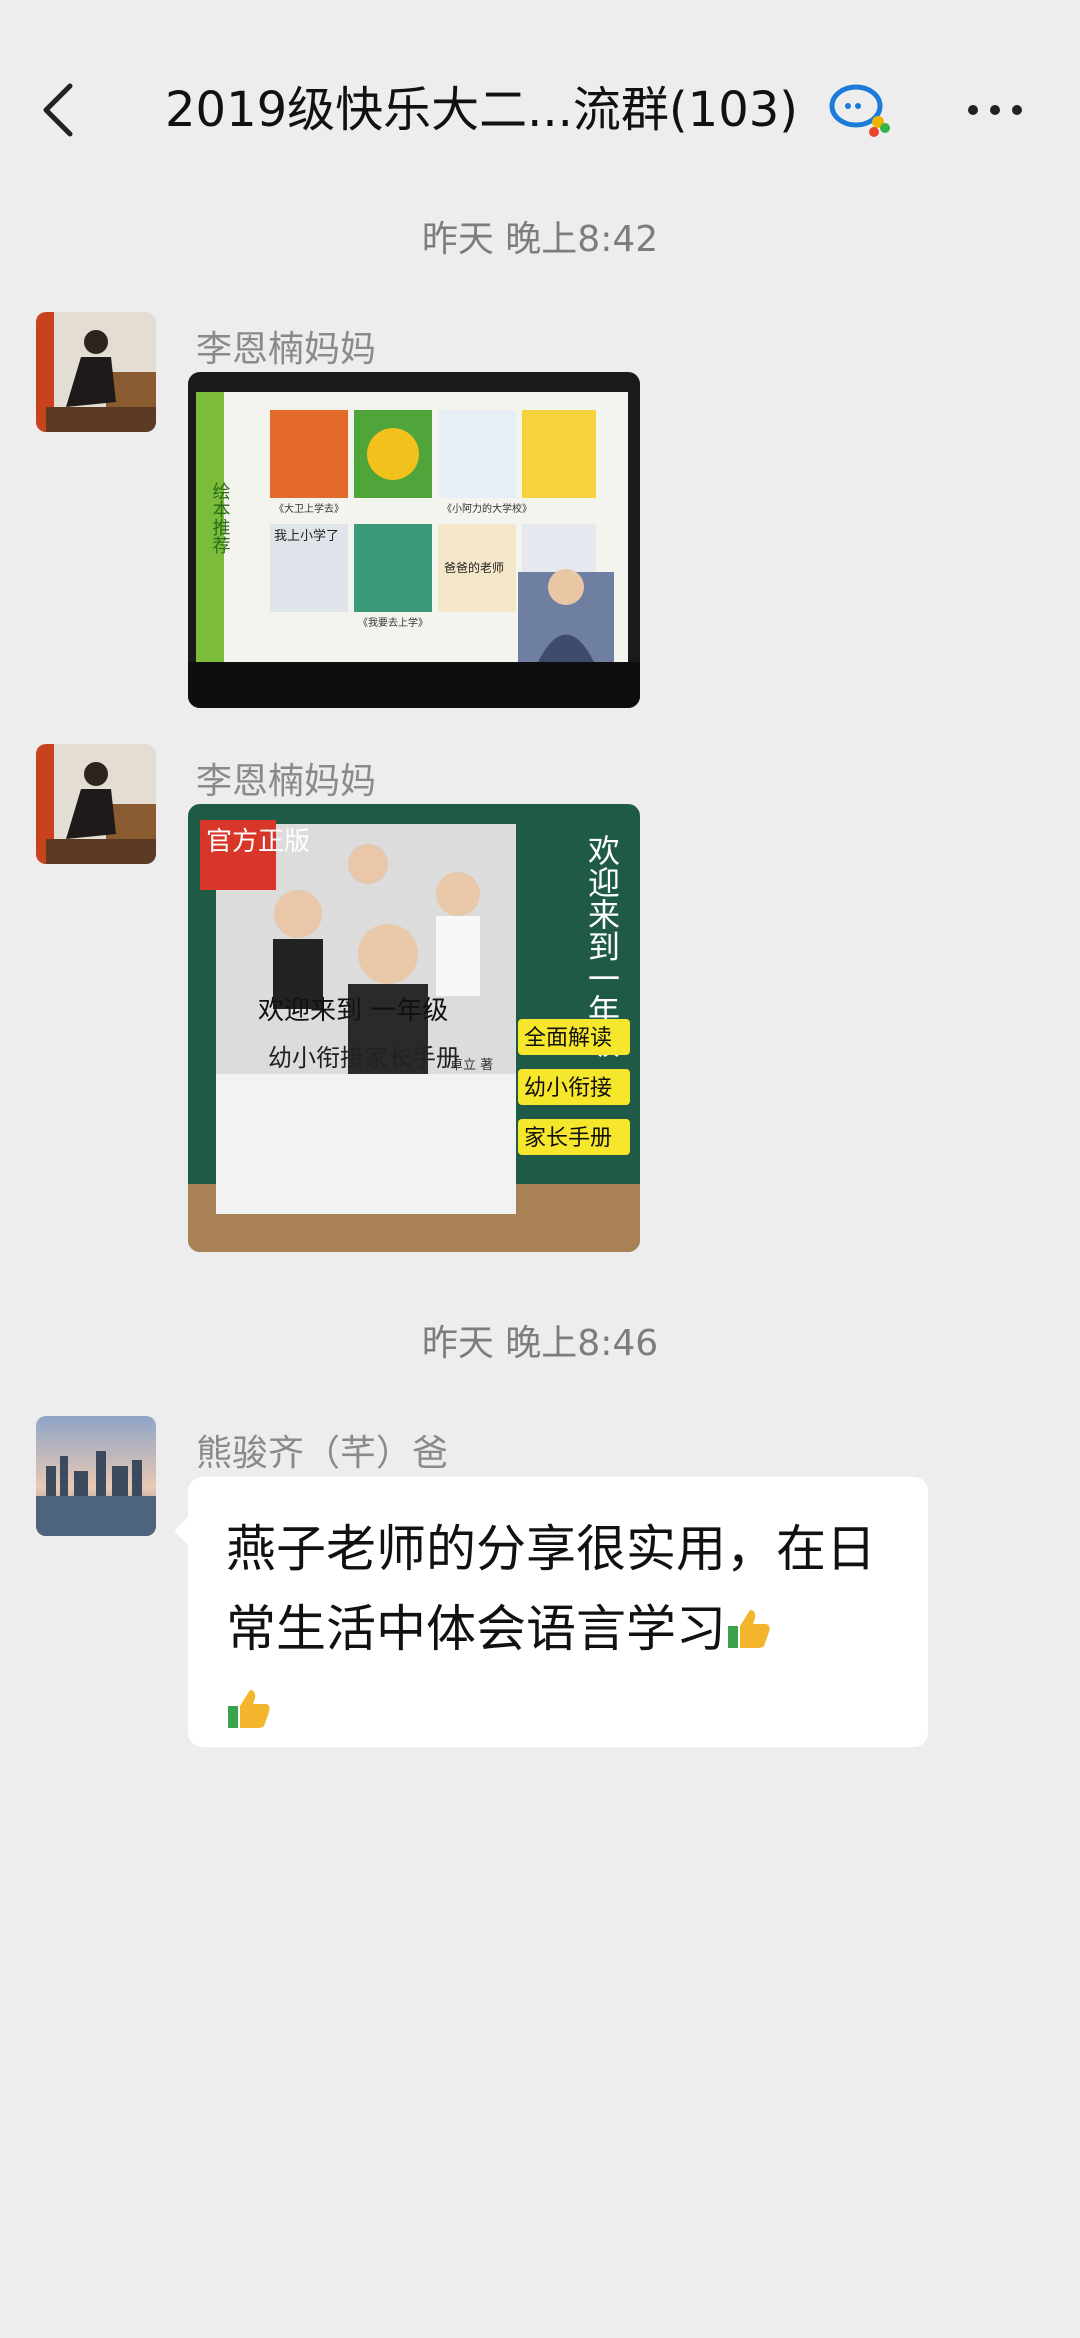 Image resolution: width=1080 pixels, height=2338 pixels. I want to click on slide-side-label: 绘本推荐, so click(220, 518).